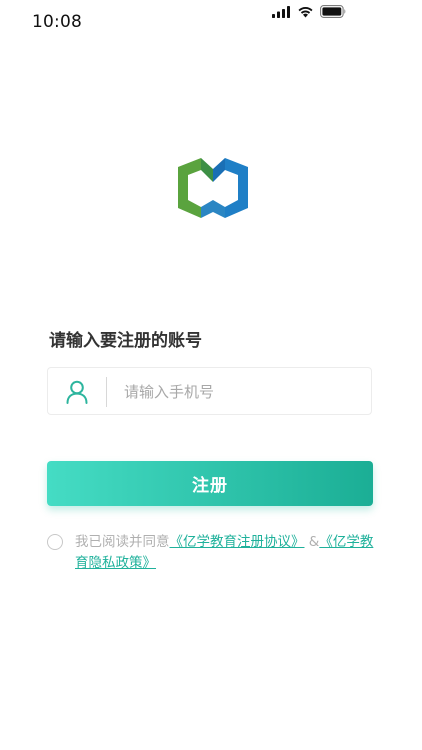  I want to click on agreement-text: 我已阅读并同意《亿学教育注册协议》 &《亿学教育隐私政策》, so click(225, 553).